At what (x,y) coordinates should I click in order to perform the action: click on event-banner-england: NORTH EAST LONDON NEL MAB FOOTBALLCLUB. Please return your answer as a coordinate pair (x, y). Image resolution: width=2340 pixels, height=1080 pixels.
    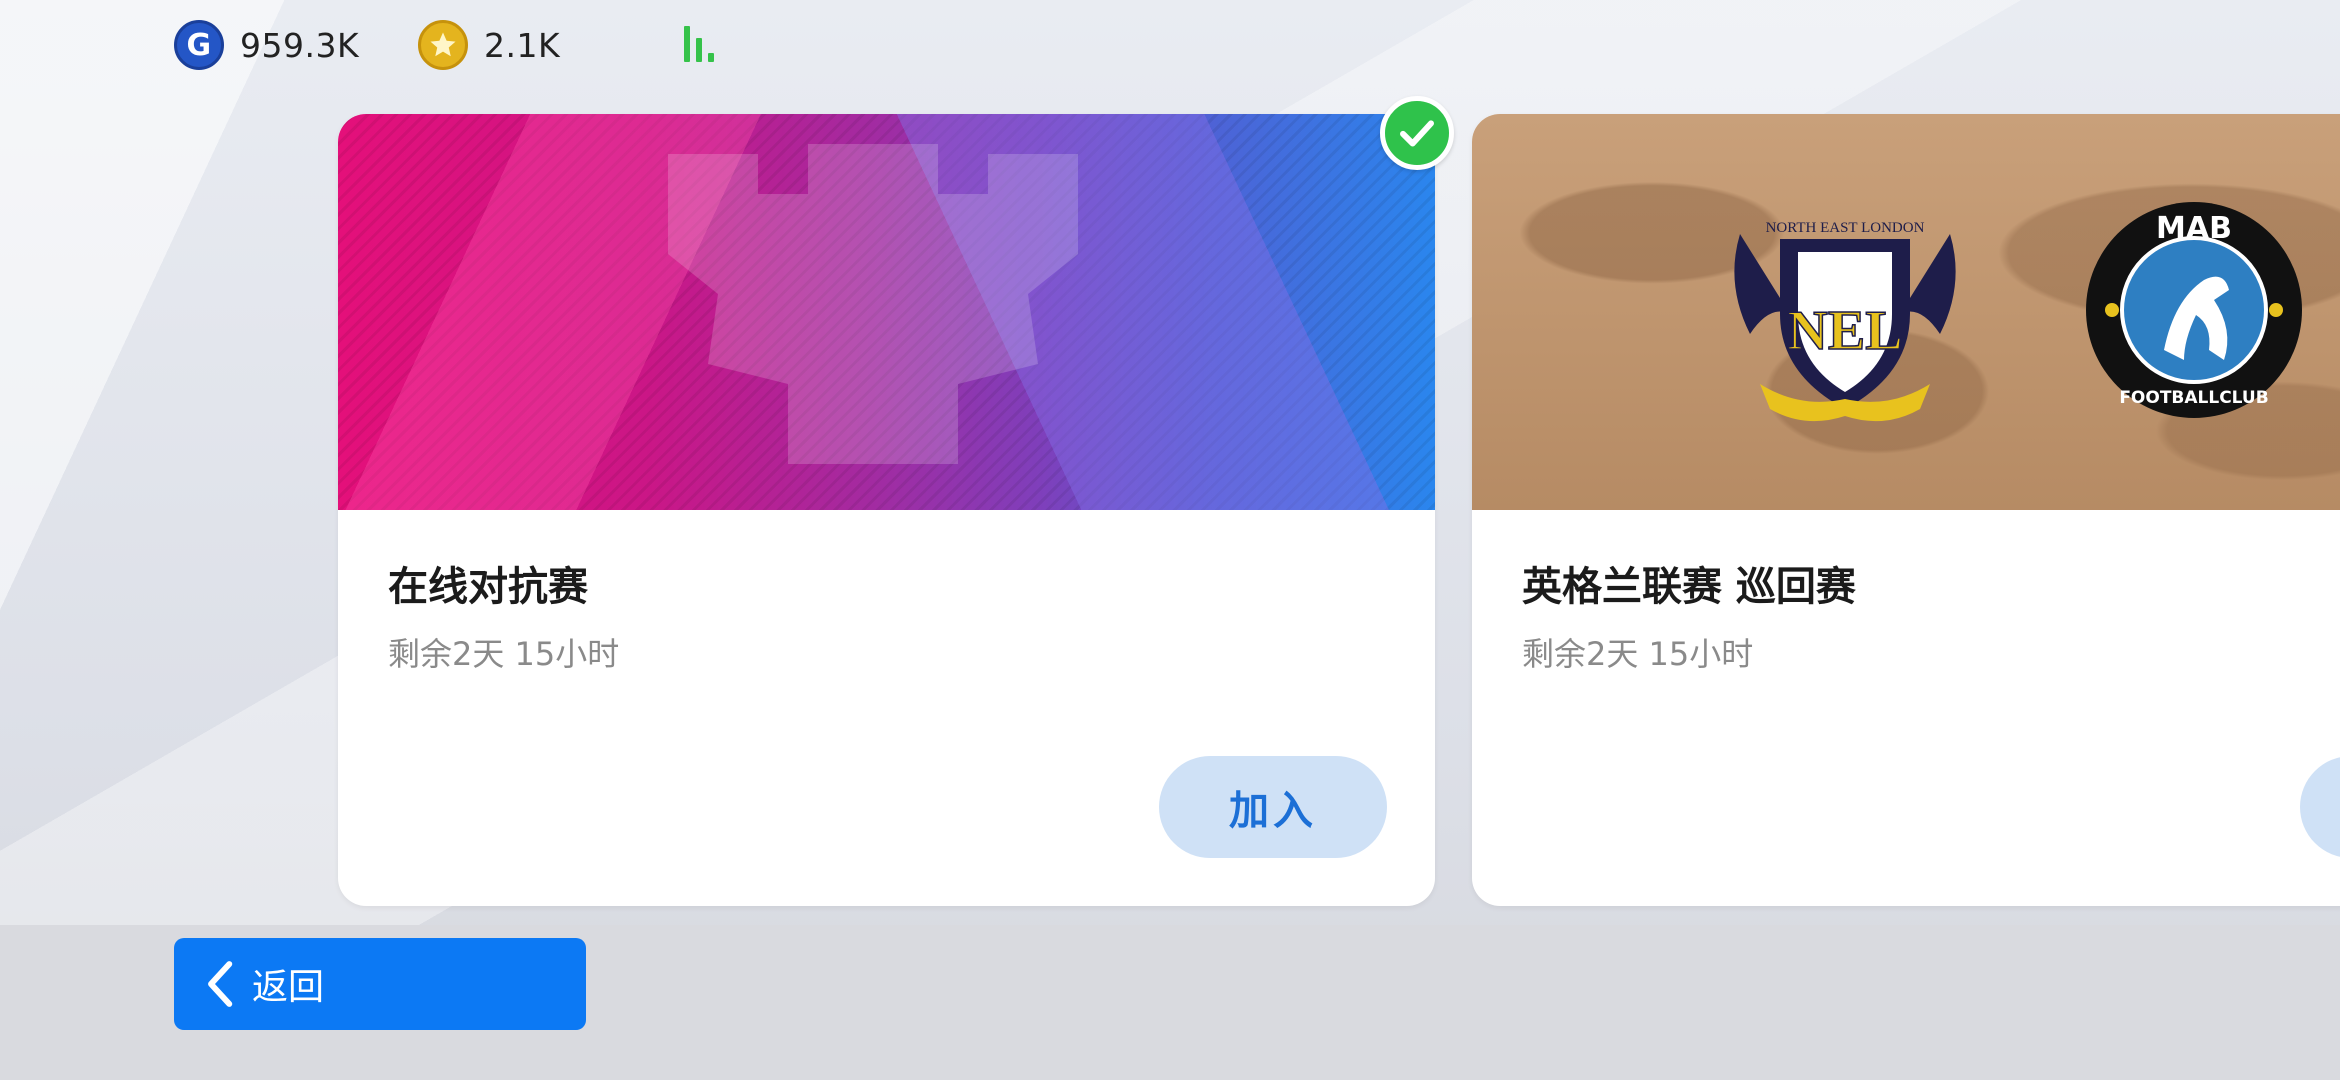
    Looking at the image, I should click on (1906, 312).